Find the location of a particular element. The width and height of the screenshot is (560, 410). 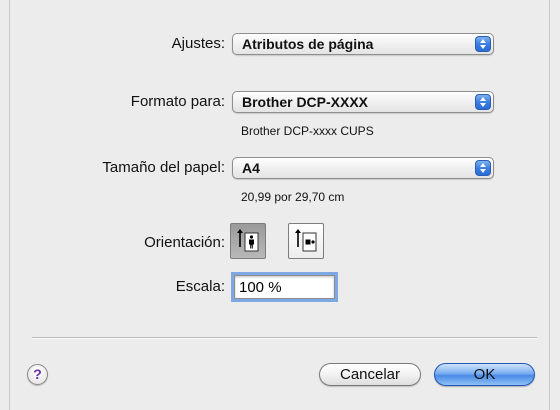

settings-popup: Atributos de página is located at coordinates (363, 44).